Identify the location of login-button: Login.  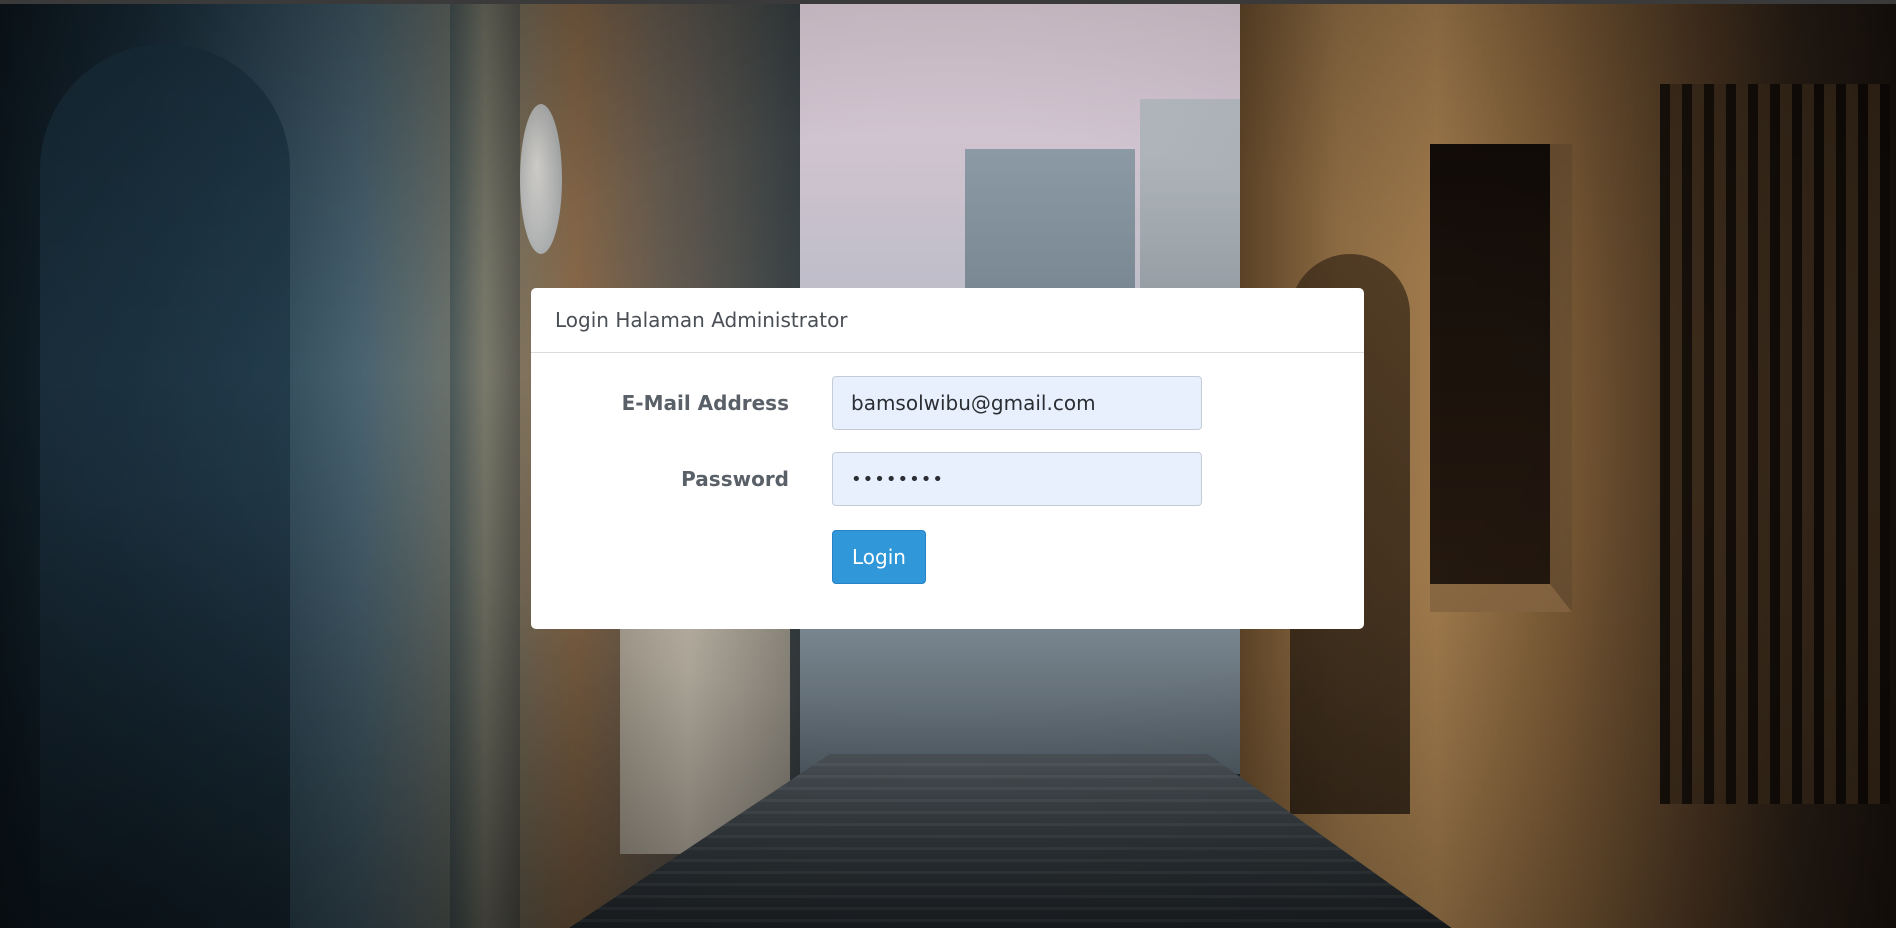
(879, 557).